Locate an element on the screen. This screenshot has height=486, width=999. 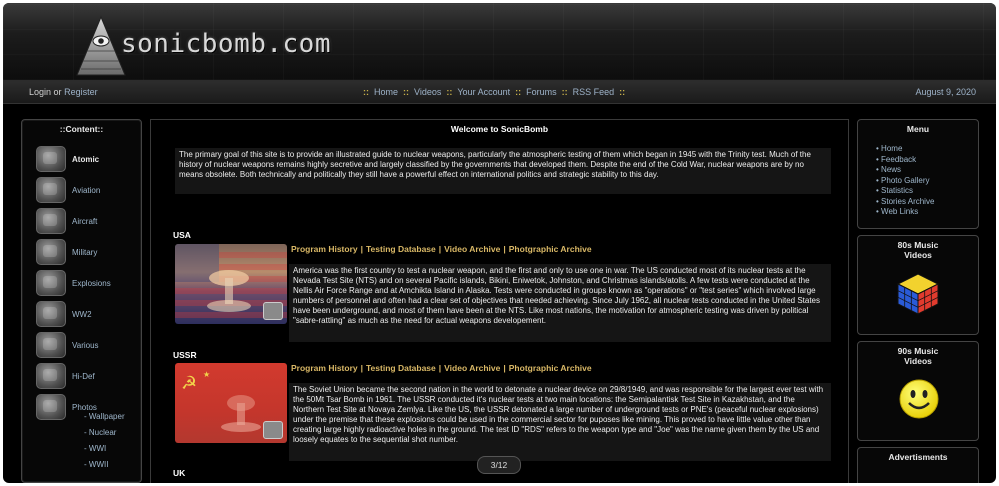
80s-music-panel: 80s Music Videos is located at coordinates (918, 285).